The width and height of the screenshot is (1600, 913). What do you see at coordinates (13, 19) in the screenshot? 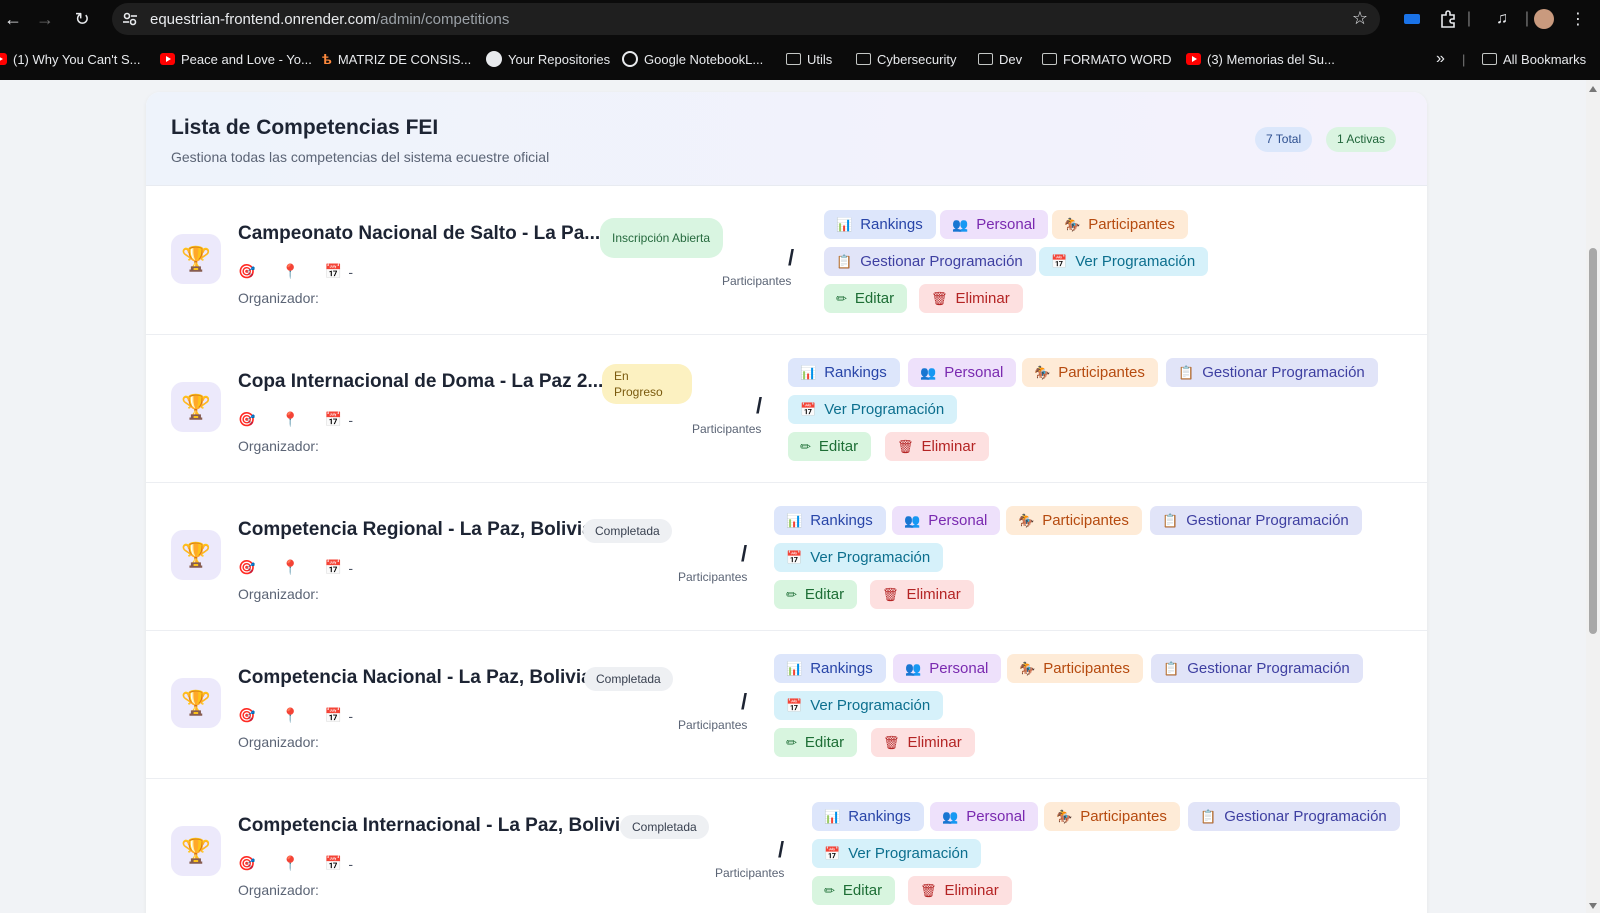
I see `back-arrow-icon: ←` at bounding box center [13, 19].